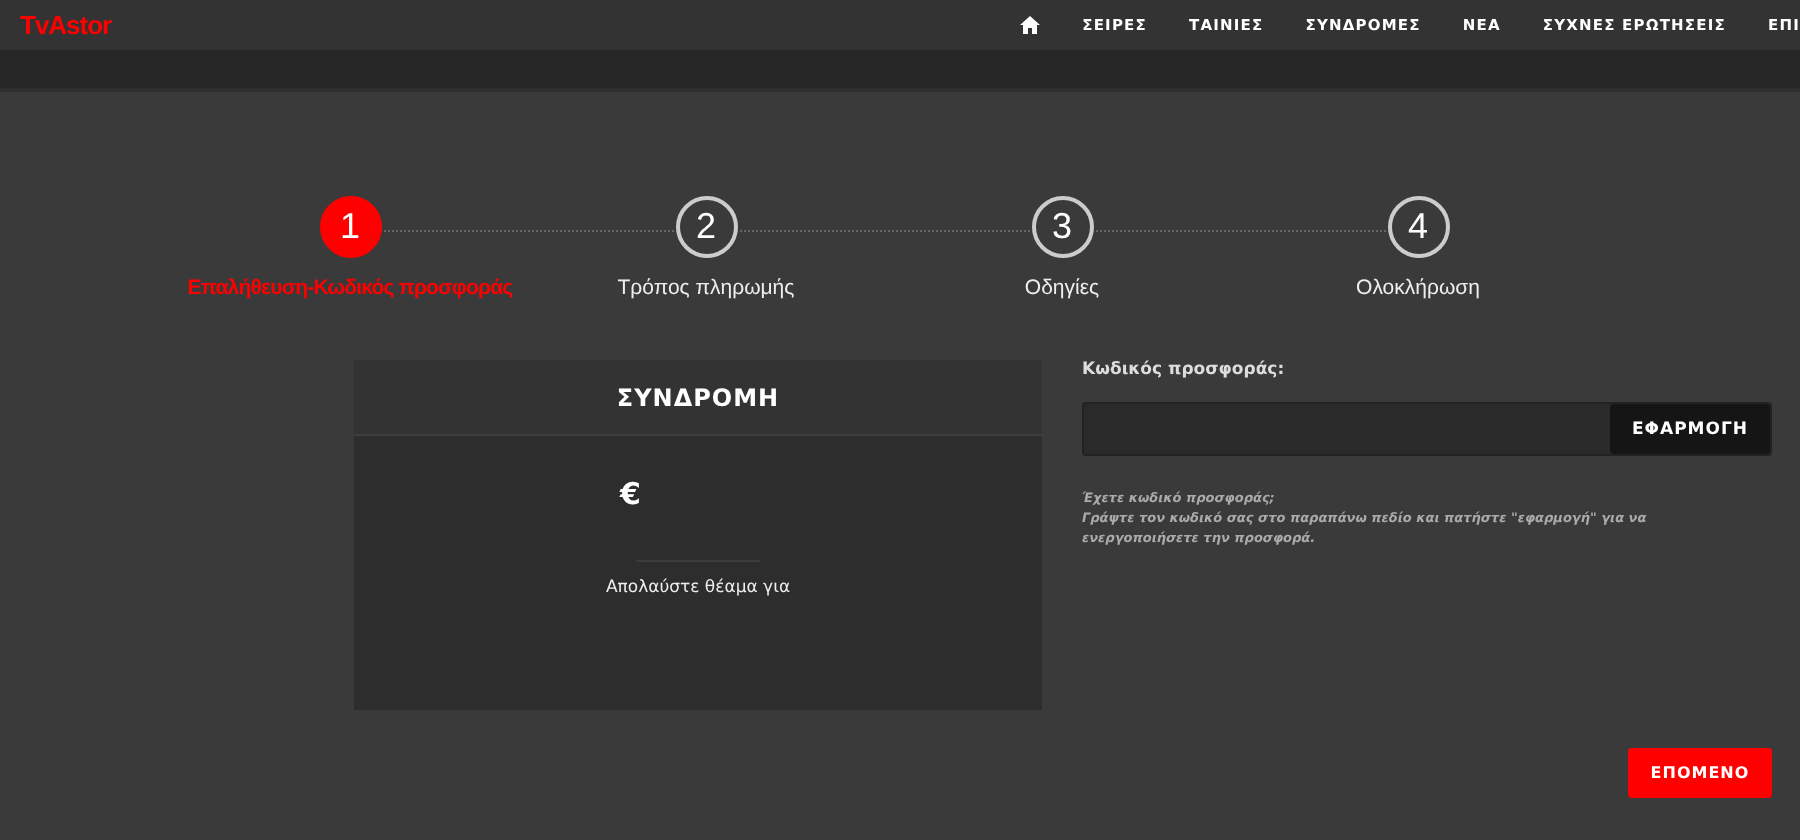  I want to click on step-circle: 4, so click(1418, 227).